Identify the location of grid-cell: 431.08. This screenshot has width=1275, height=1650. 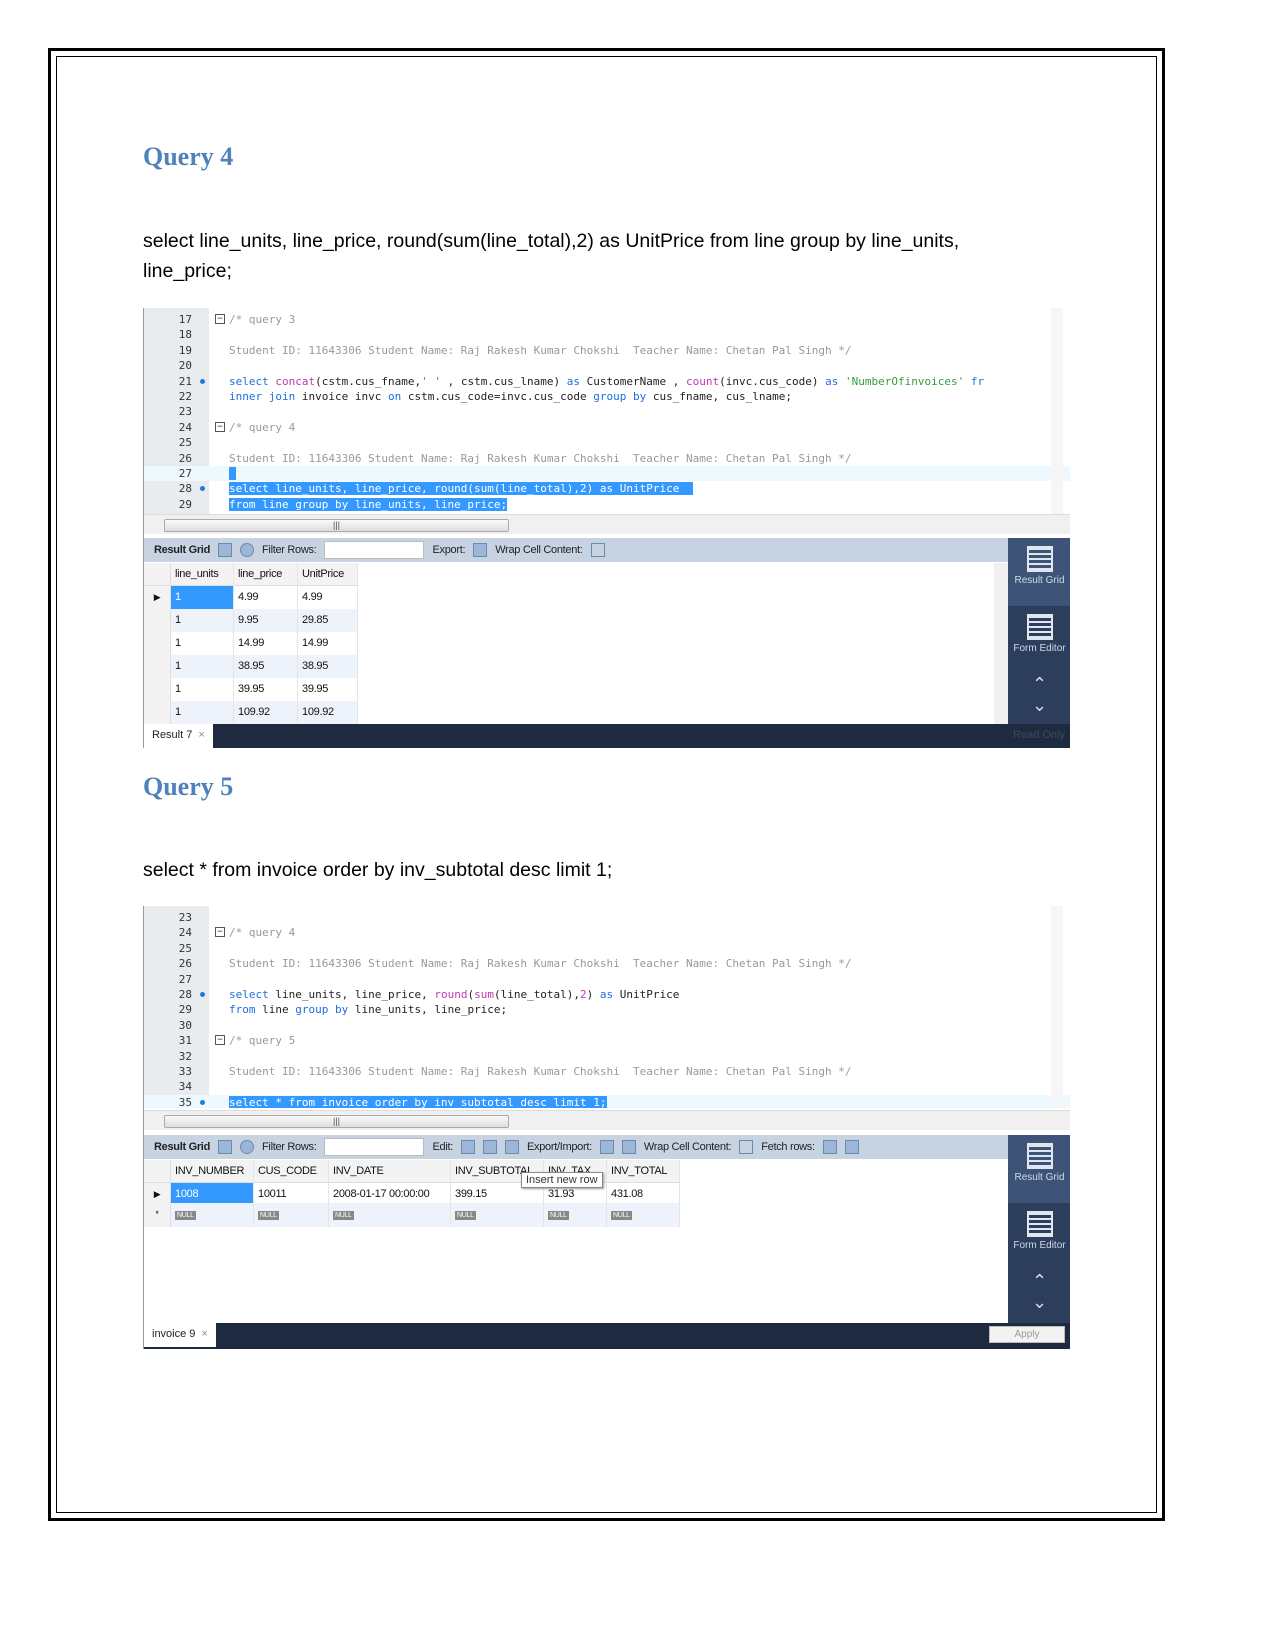
(643, 1193).